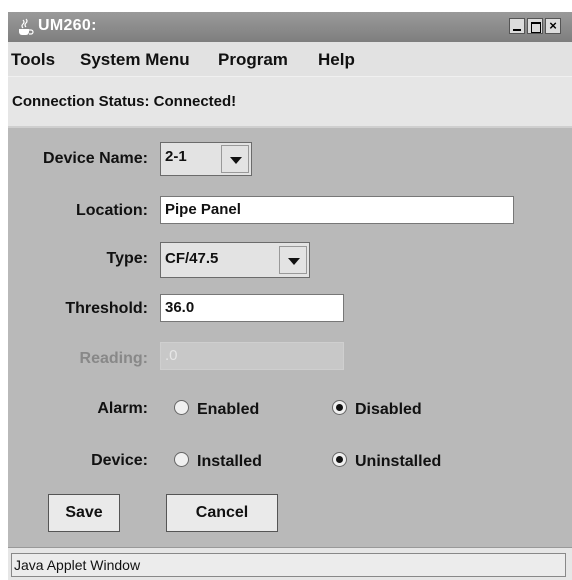 The image size is (572, 580). I want to click on maximize-icon, so click(535, 26).